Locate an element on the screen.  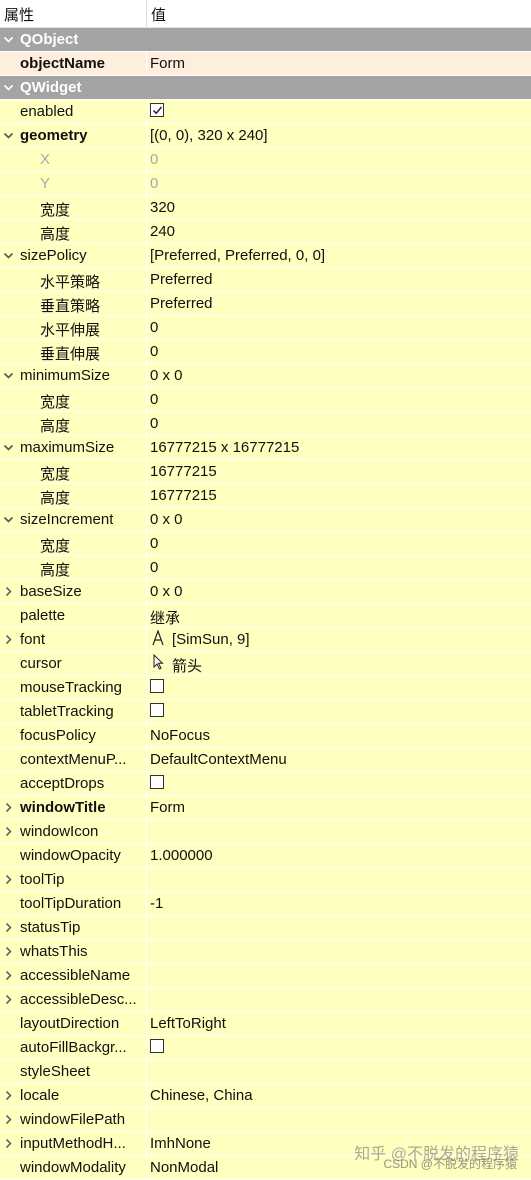
property-value: 1.000000 is located at coordinates (181, 855).